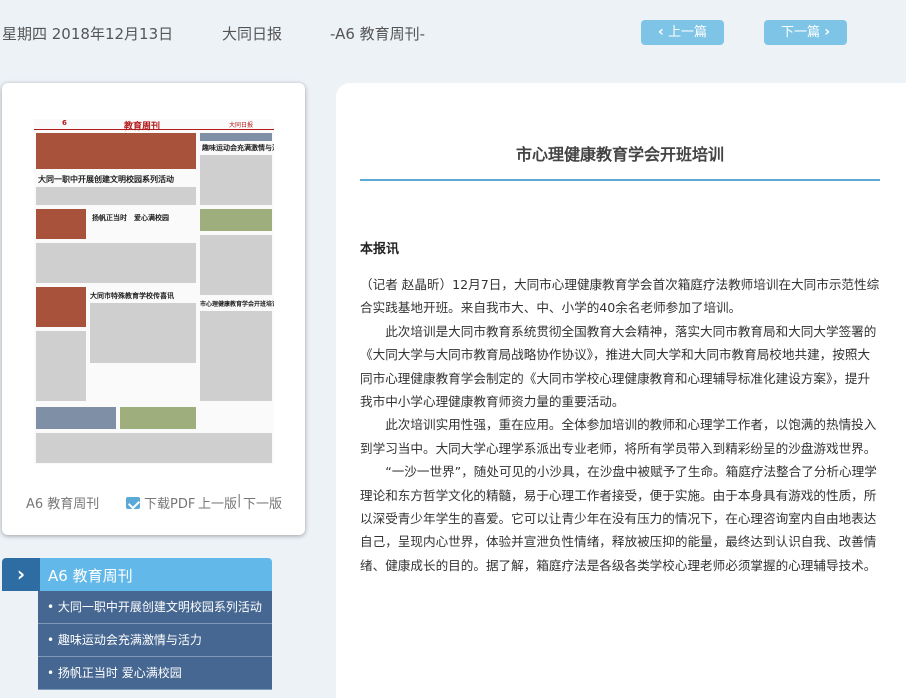 This screenshot has height=698, width=906. I want to click on thumbnail-brand: 大同日报, so click(241, 125).